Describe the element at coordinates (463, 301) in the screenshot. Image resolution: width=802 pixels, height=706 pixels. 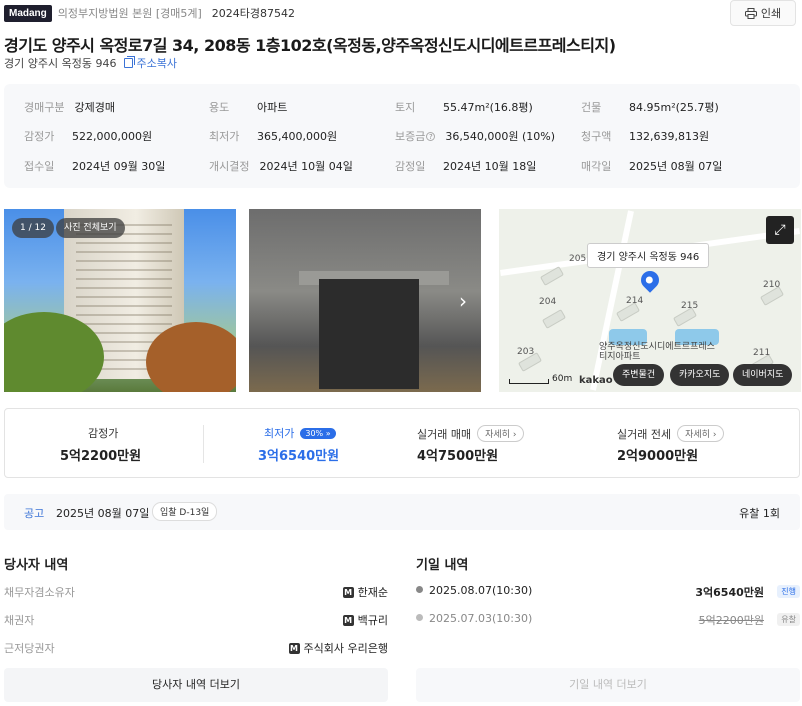
I see `next-photo-icon: ›` at that location.